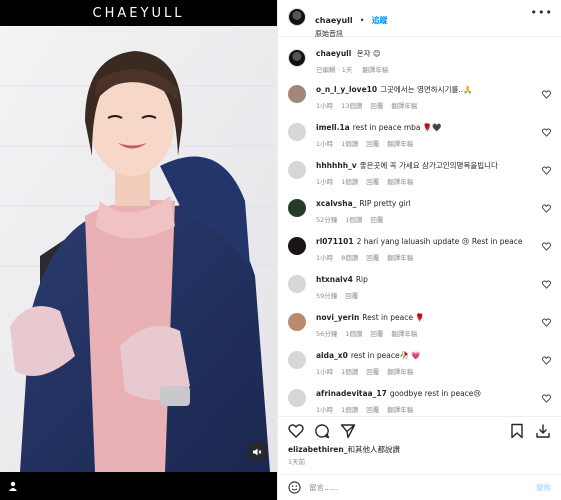  What do you see at coordinates (543, 431) in the screenshot?
I see `download-icon` at bounding box center [543, 431].